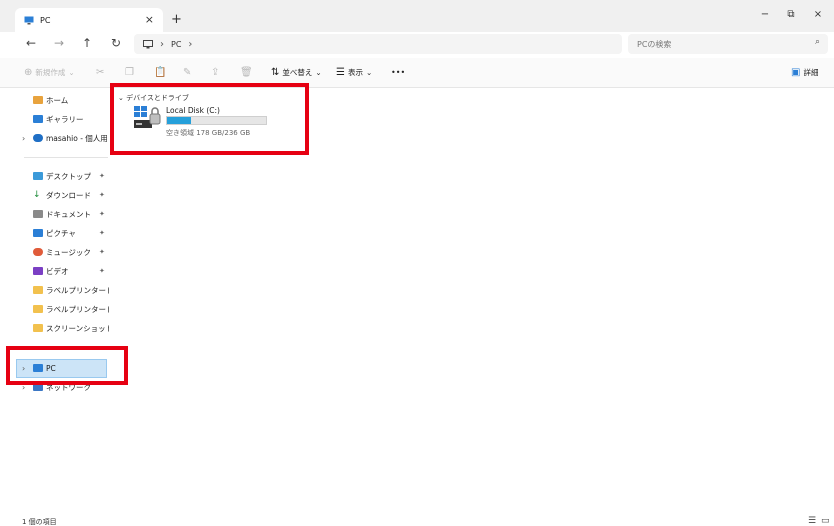  I want to click on new-button: ⊕ 新規作成 ⌄, so click(49, 72).